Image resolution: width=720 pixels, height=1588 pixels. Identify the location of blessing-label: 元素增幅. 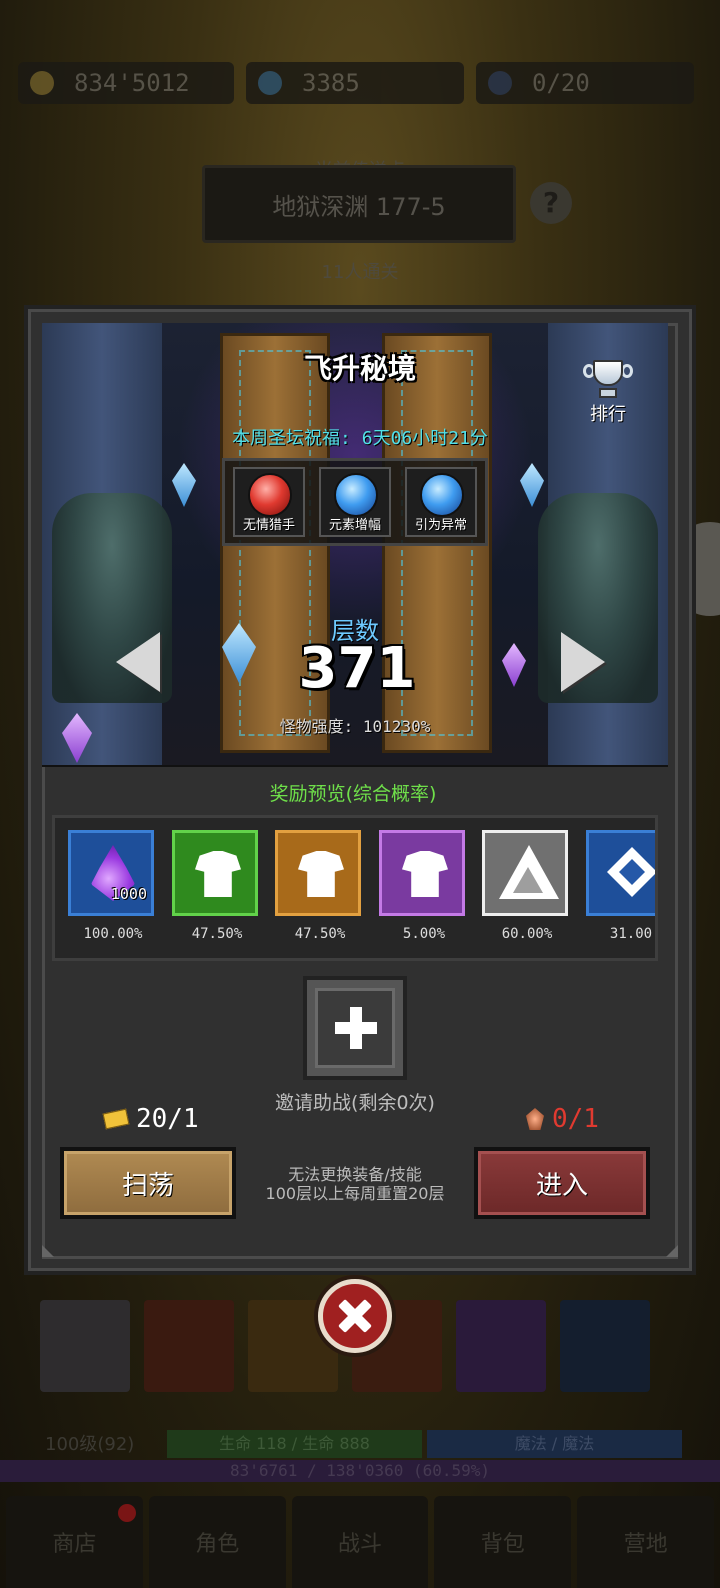
(354, 525).